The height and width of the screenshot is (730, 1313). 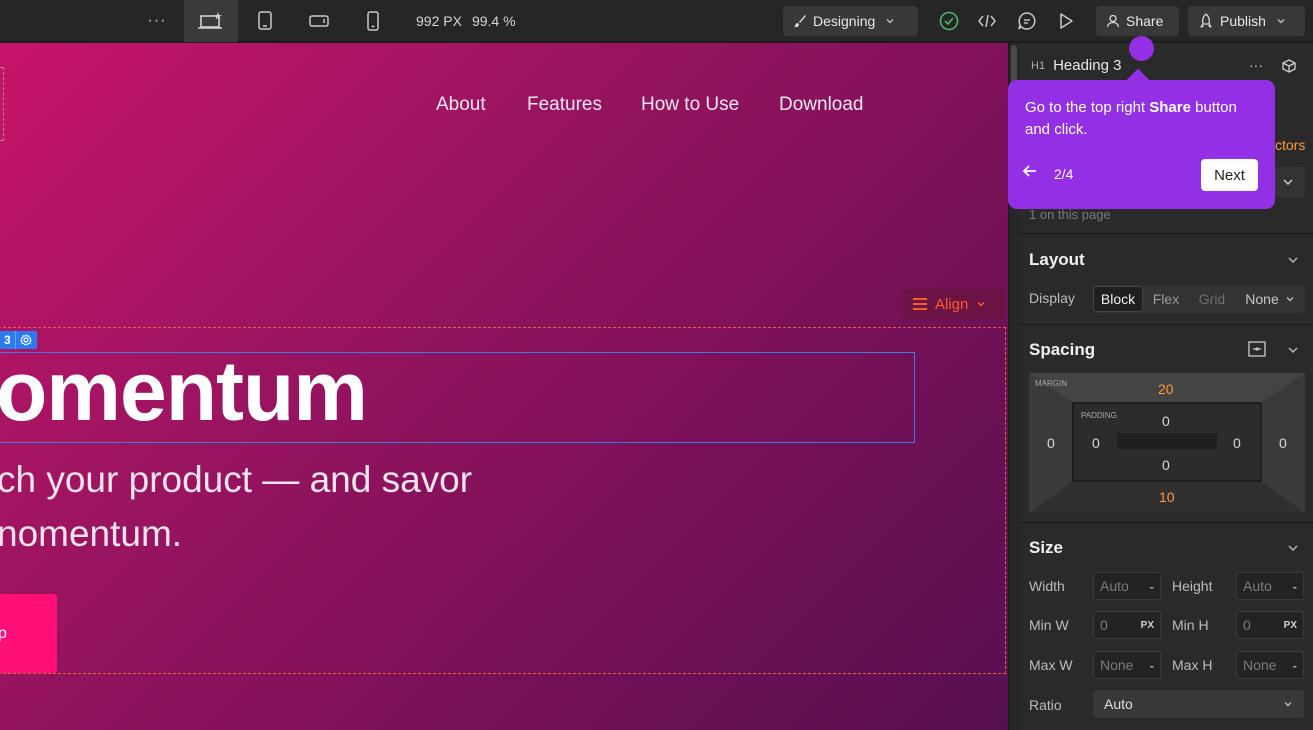 I want to click on align-label: Align, so click(x=952, y=304).